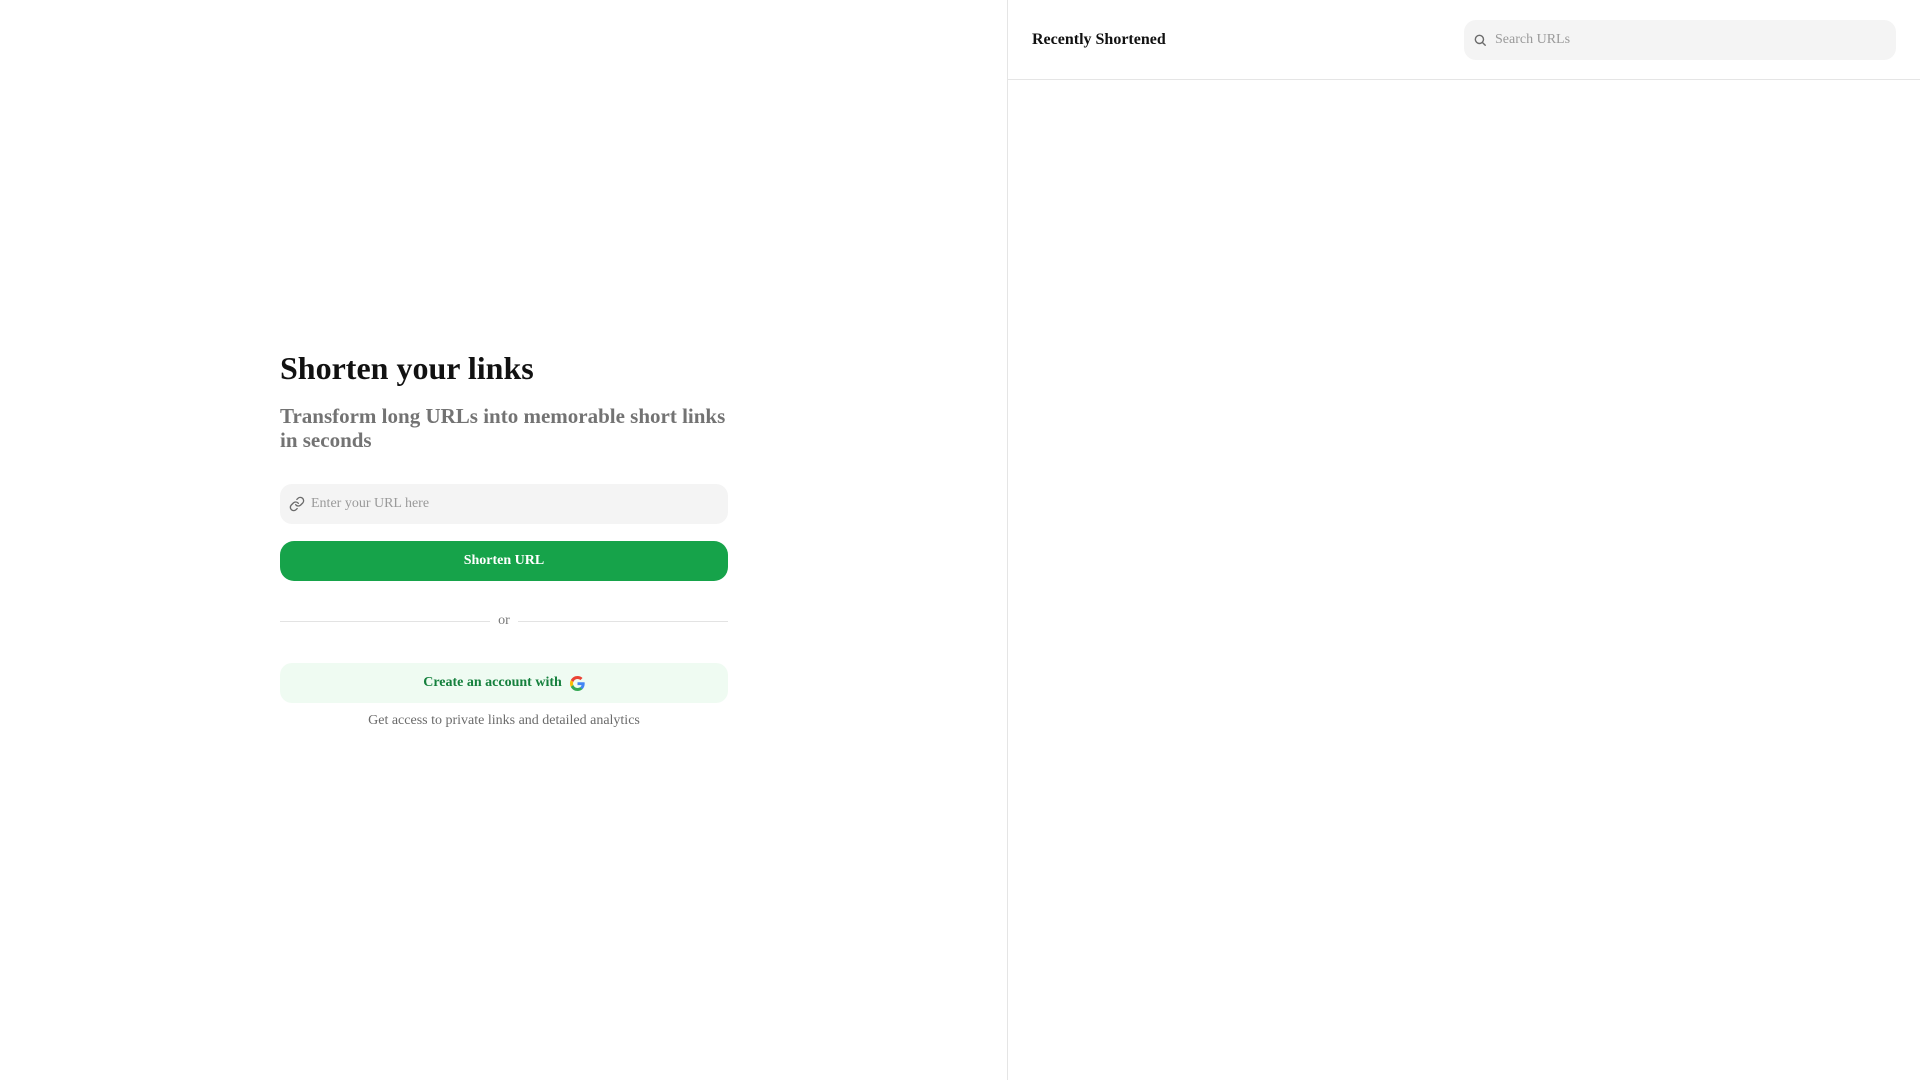  I want to click on link-icon, so click(297, 504).